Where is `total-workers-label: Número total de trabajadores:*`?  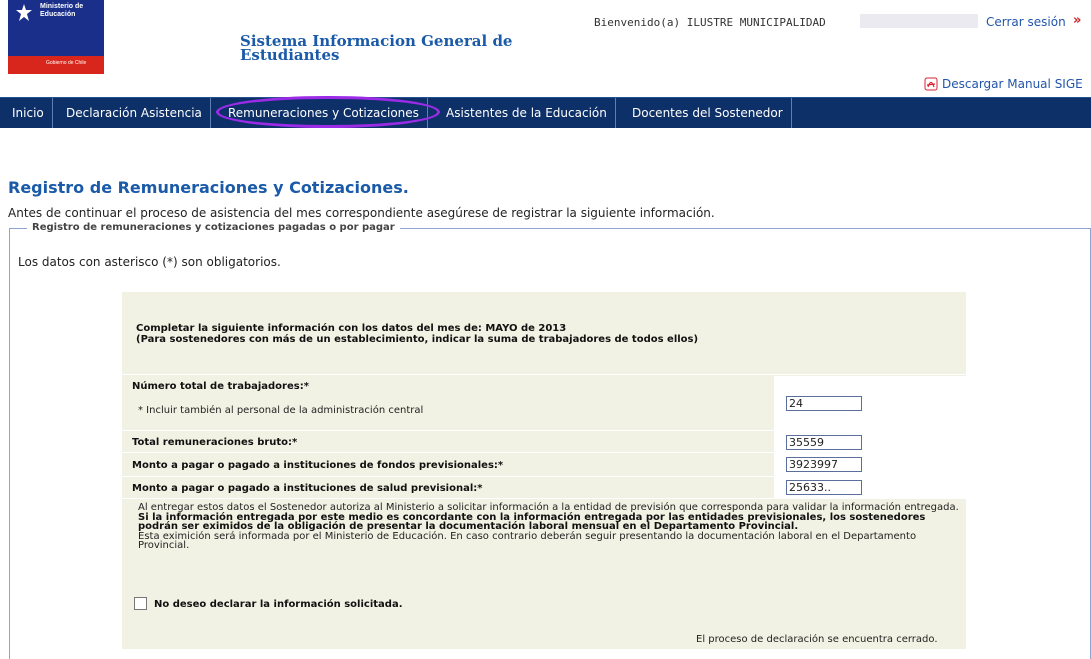 total-workers-label: Número total de trabajadores:* is located at coordinates (220, 386).